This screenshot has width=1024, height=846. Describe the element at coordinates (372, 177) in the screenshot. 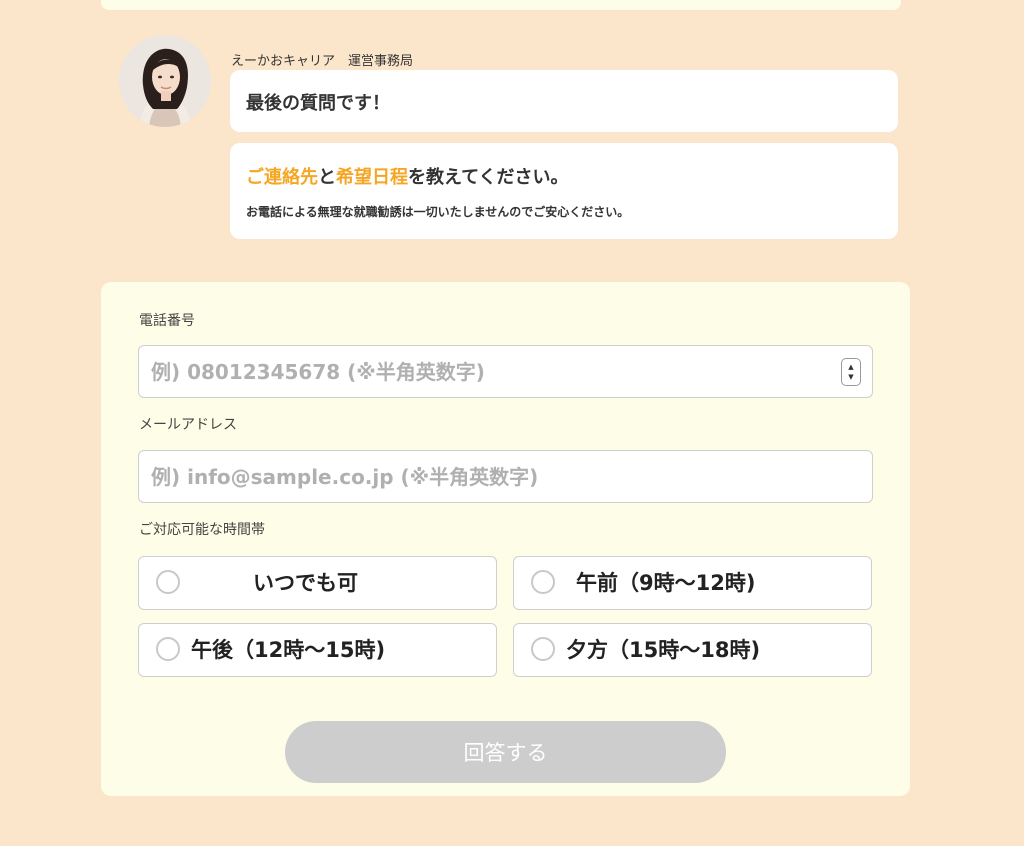

I see `highlight-schedule: 希望日程` at that location.